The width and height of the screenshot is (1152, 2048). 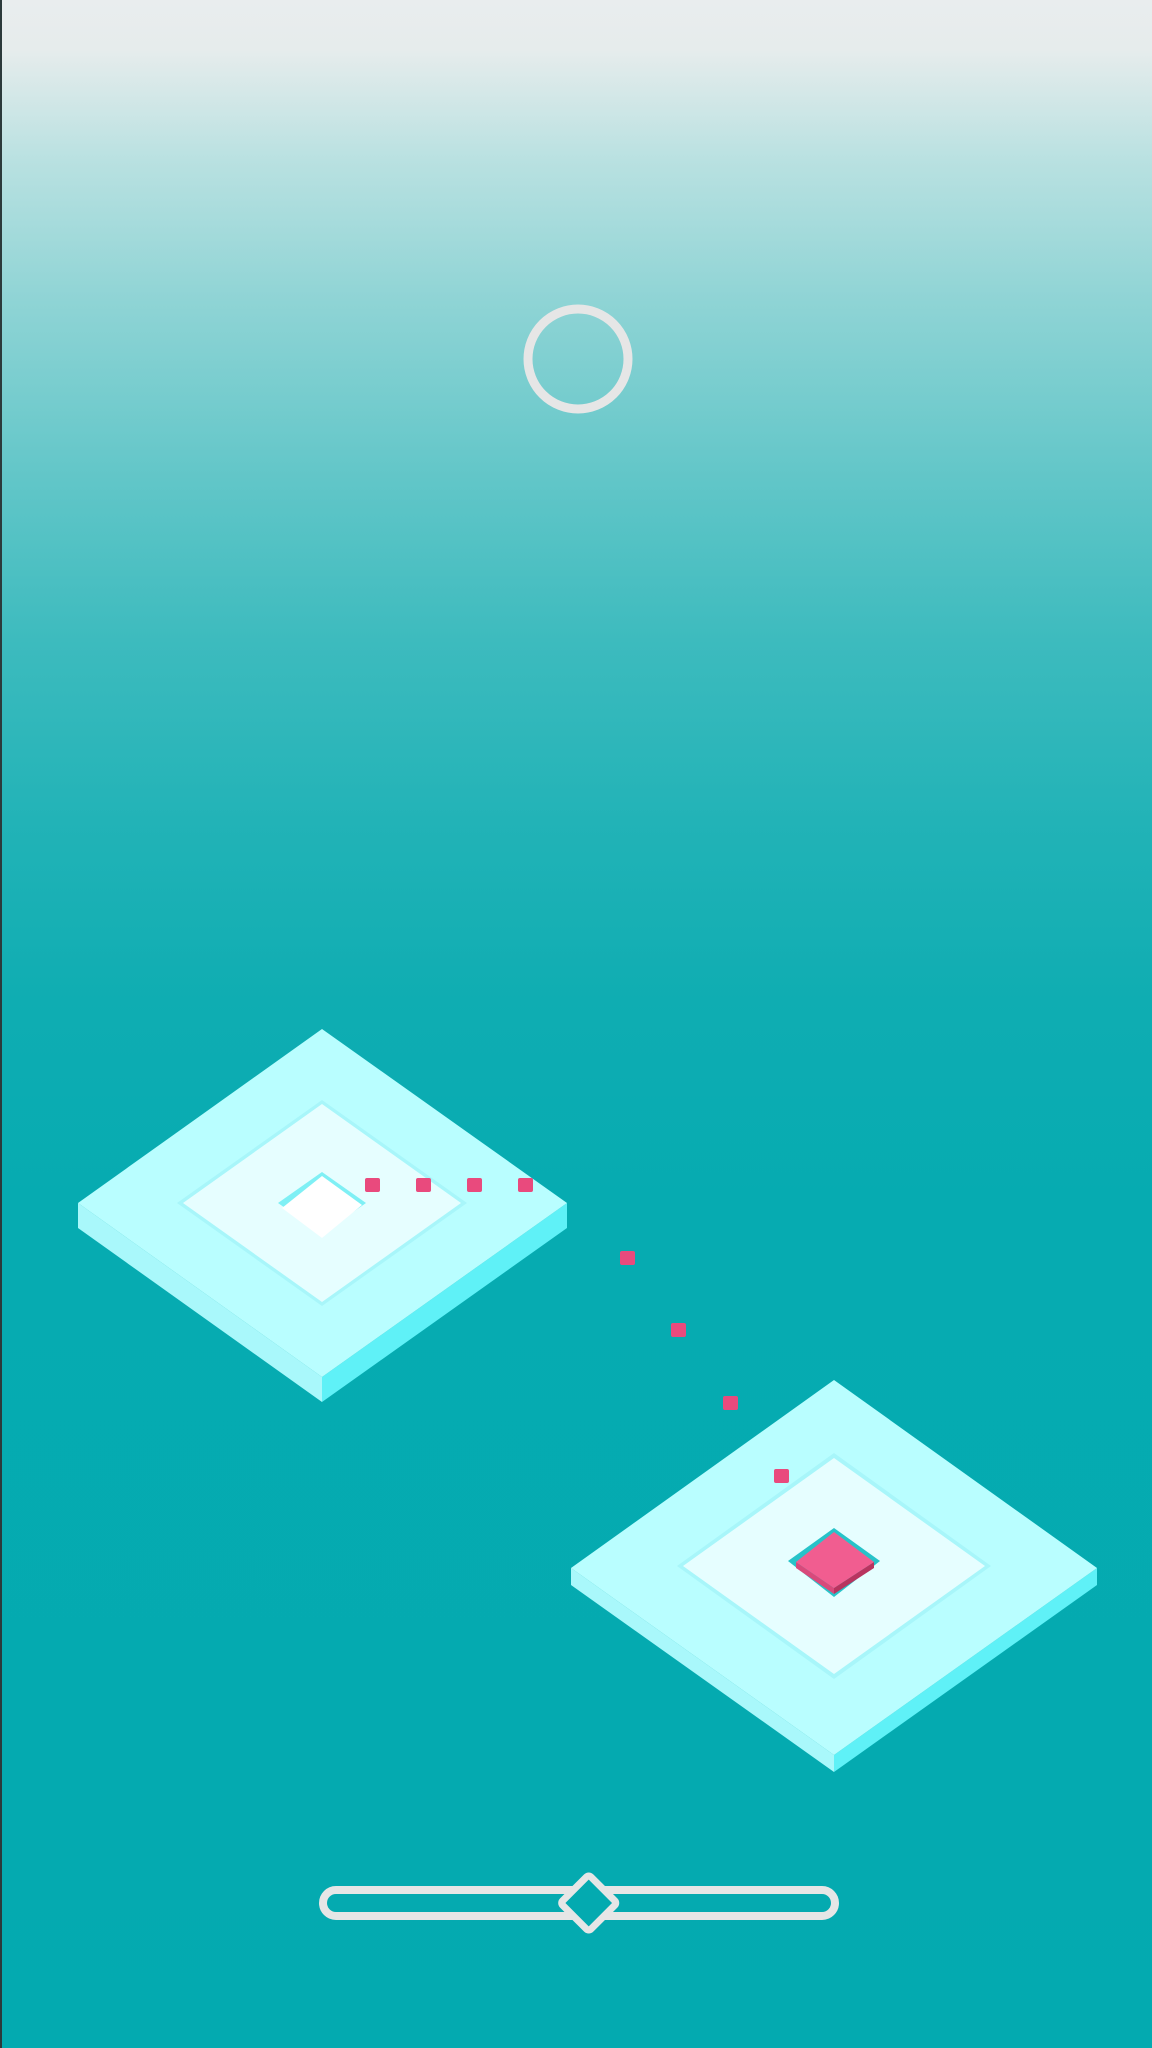 What do you see at coordinates (578, 359) in the screenshot?
I see `ring-icon` at bounding box center [578, 359].